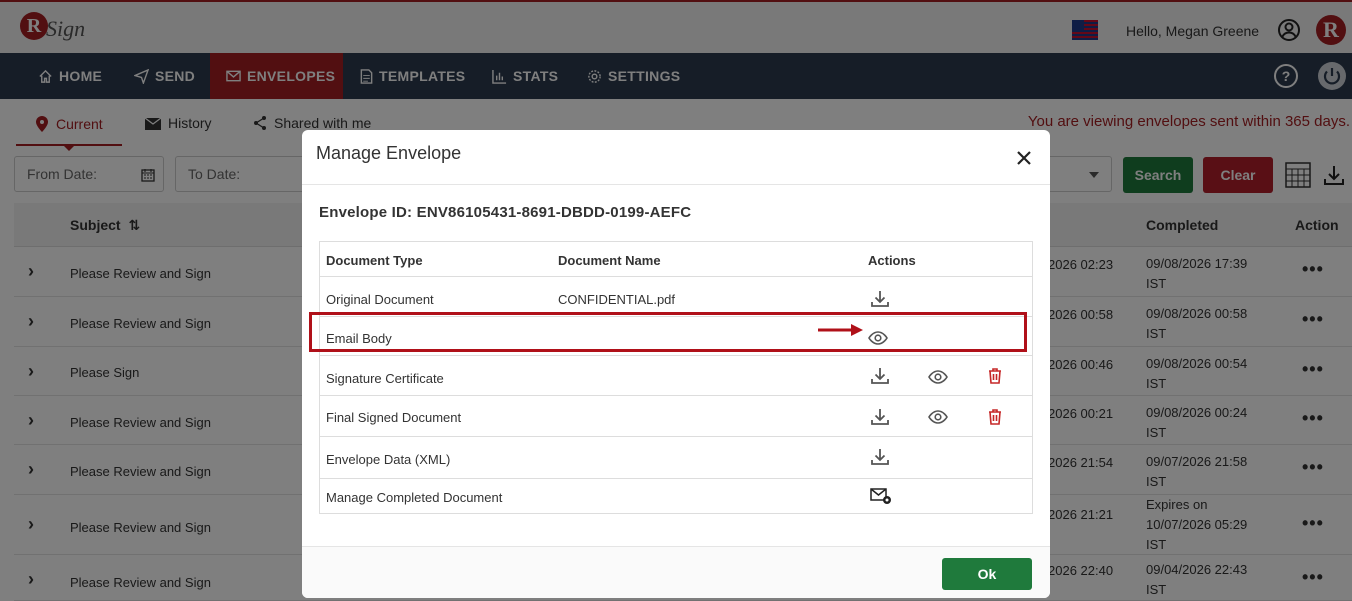  I want to click on document-row-signature-certificate: Signature Certificate, so click(676, 376).